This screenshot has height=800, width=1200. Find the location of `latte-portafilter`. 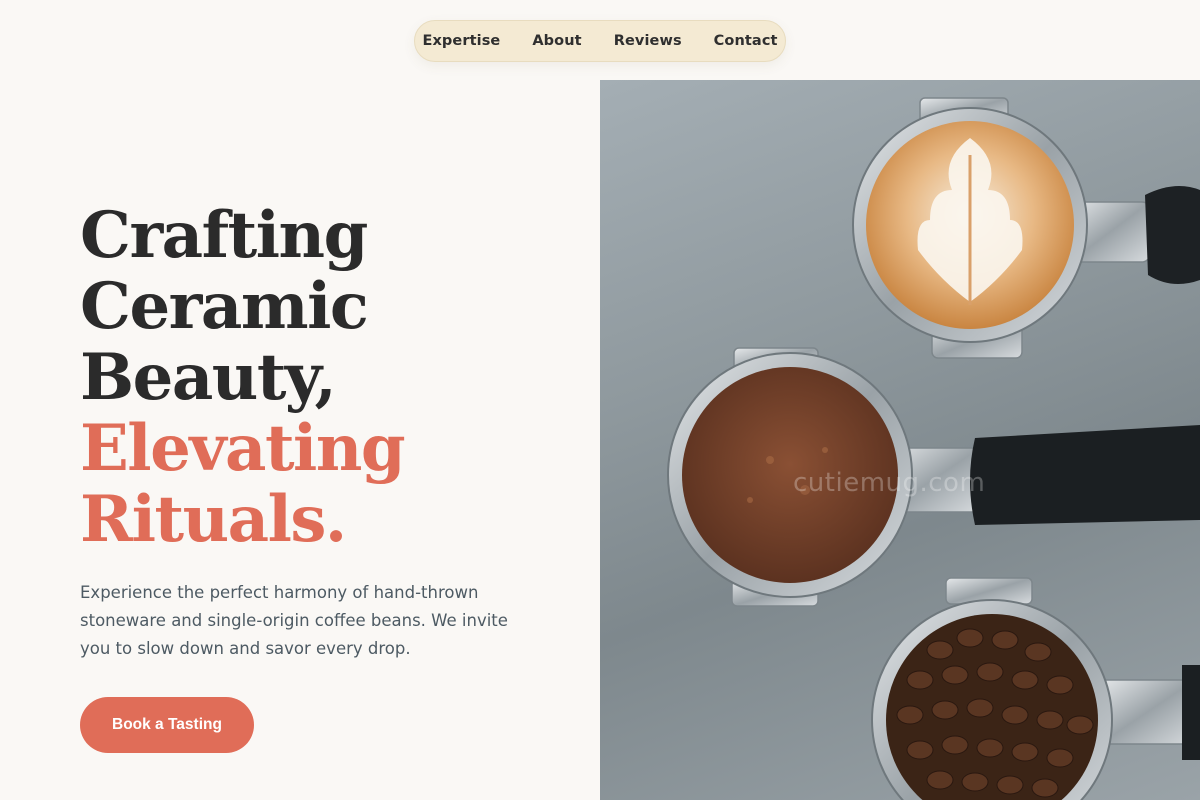

latte-portafilter is located at coordinates (1026, 228).